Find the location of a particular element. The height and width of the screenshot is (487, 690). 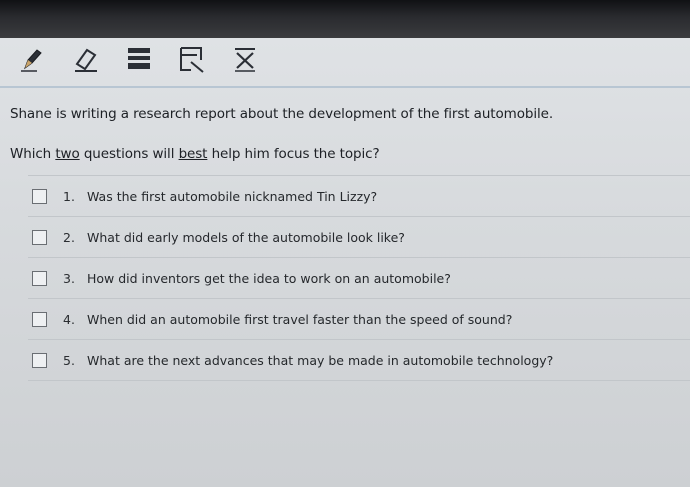

option-number: 2. is located at coordinates (69, 237).